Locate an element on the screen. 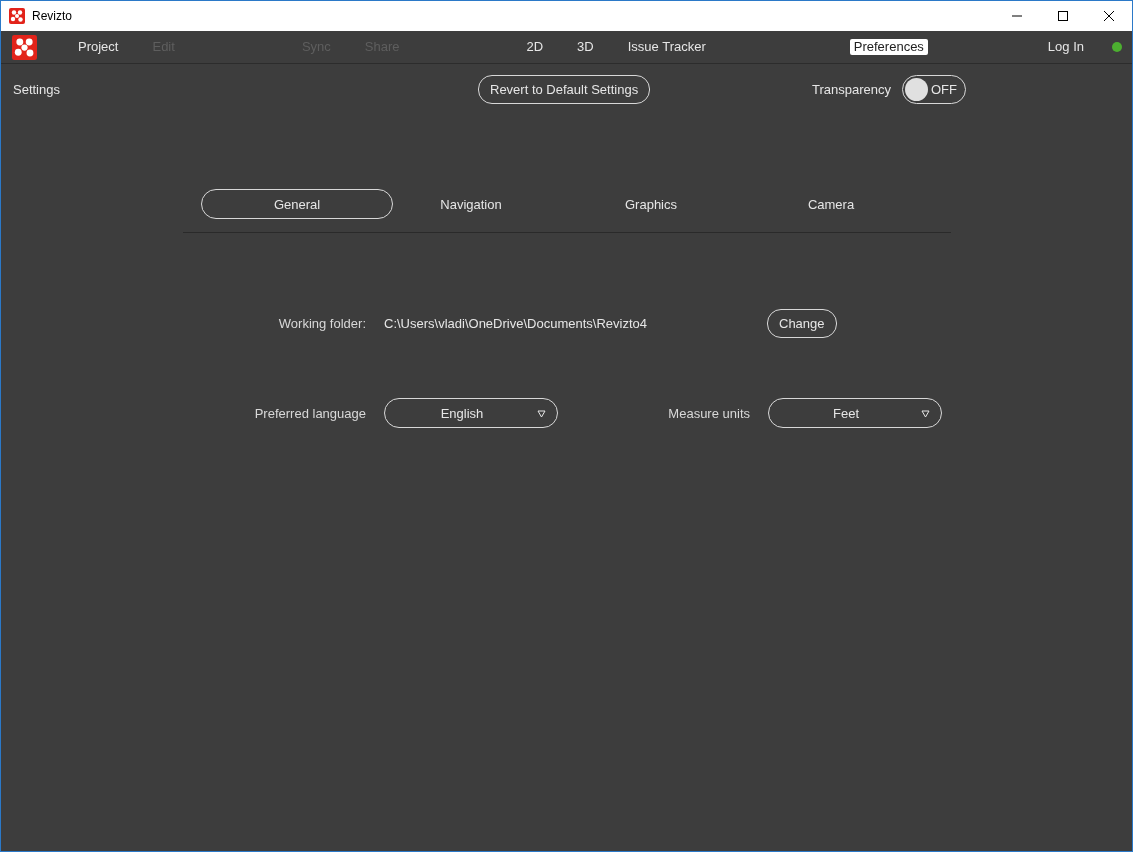  language-label: Preferred language is located at coordinates (309, 413).